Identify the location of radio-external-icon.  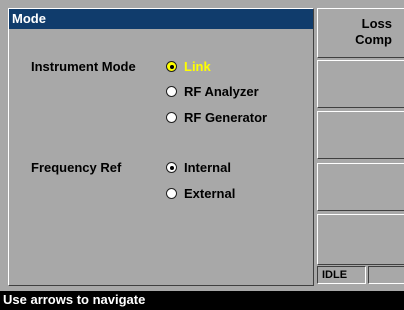
(171, 193).